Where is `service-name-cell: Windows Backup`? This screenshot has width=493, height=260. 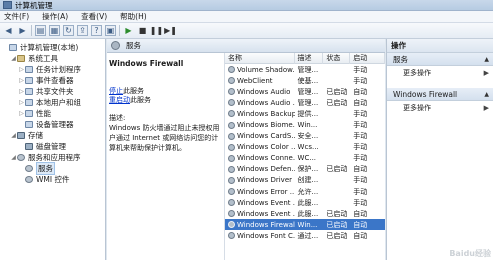 service-name-cell: Windows Backup is located at coordinates (260, 114).